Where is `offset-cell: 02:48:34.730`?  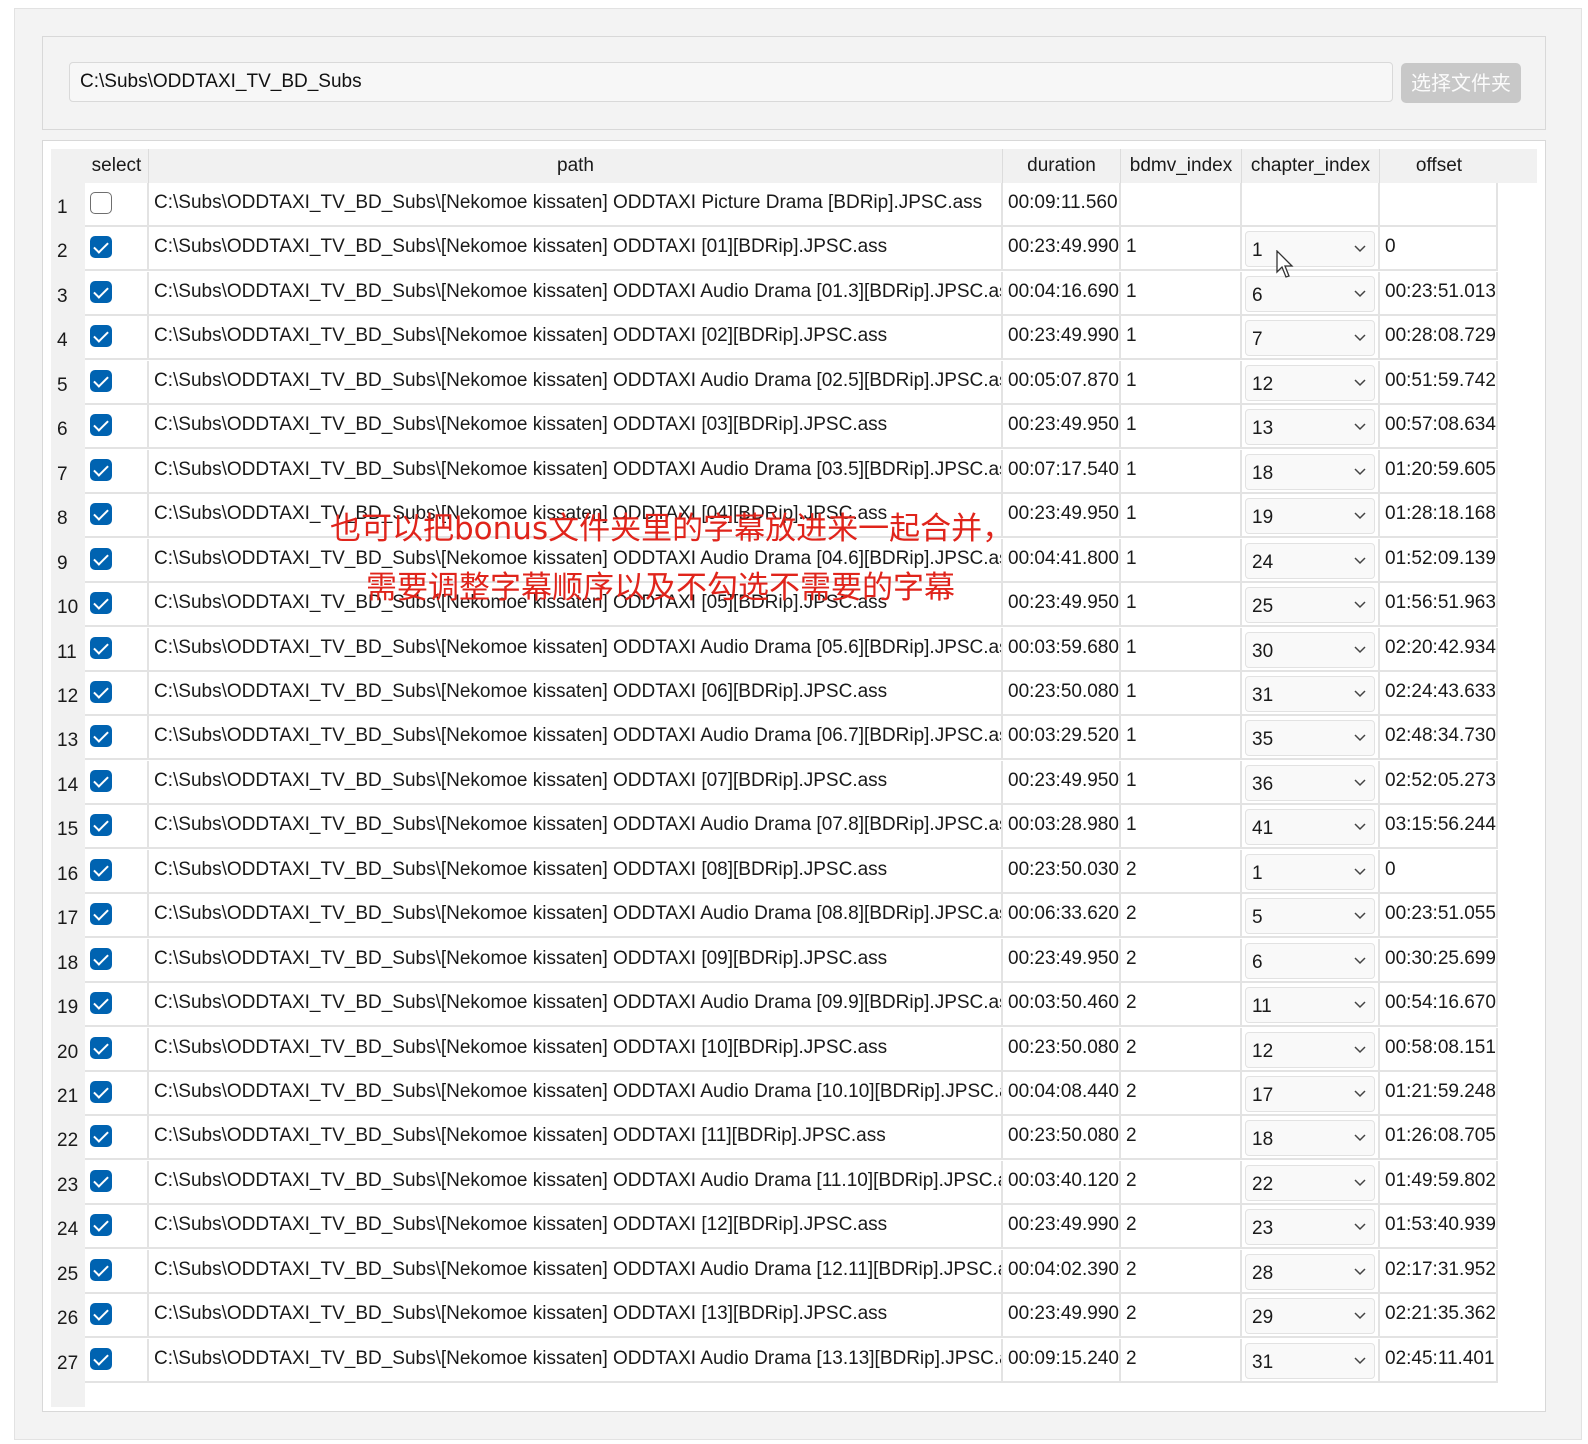
offset-cell: 02:48:34.730 is located at coordinates (1439, 738).